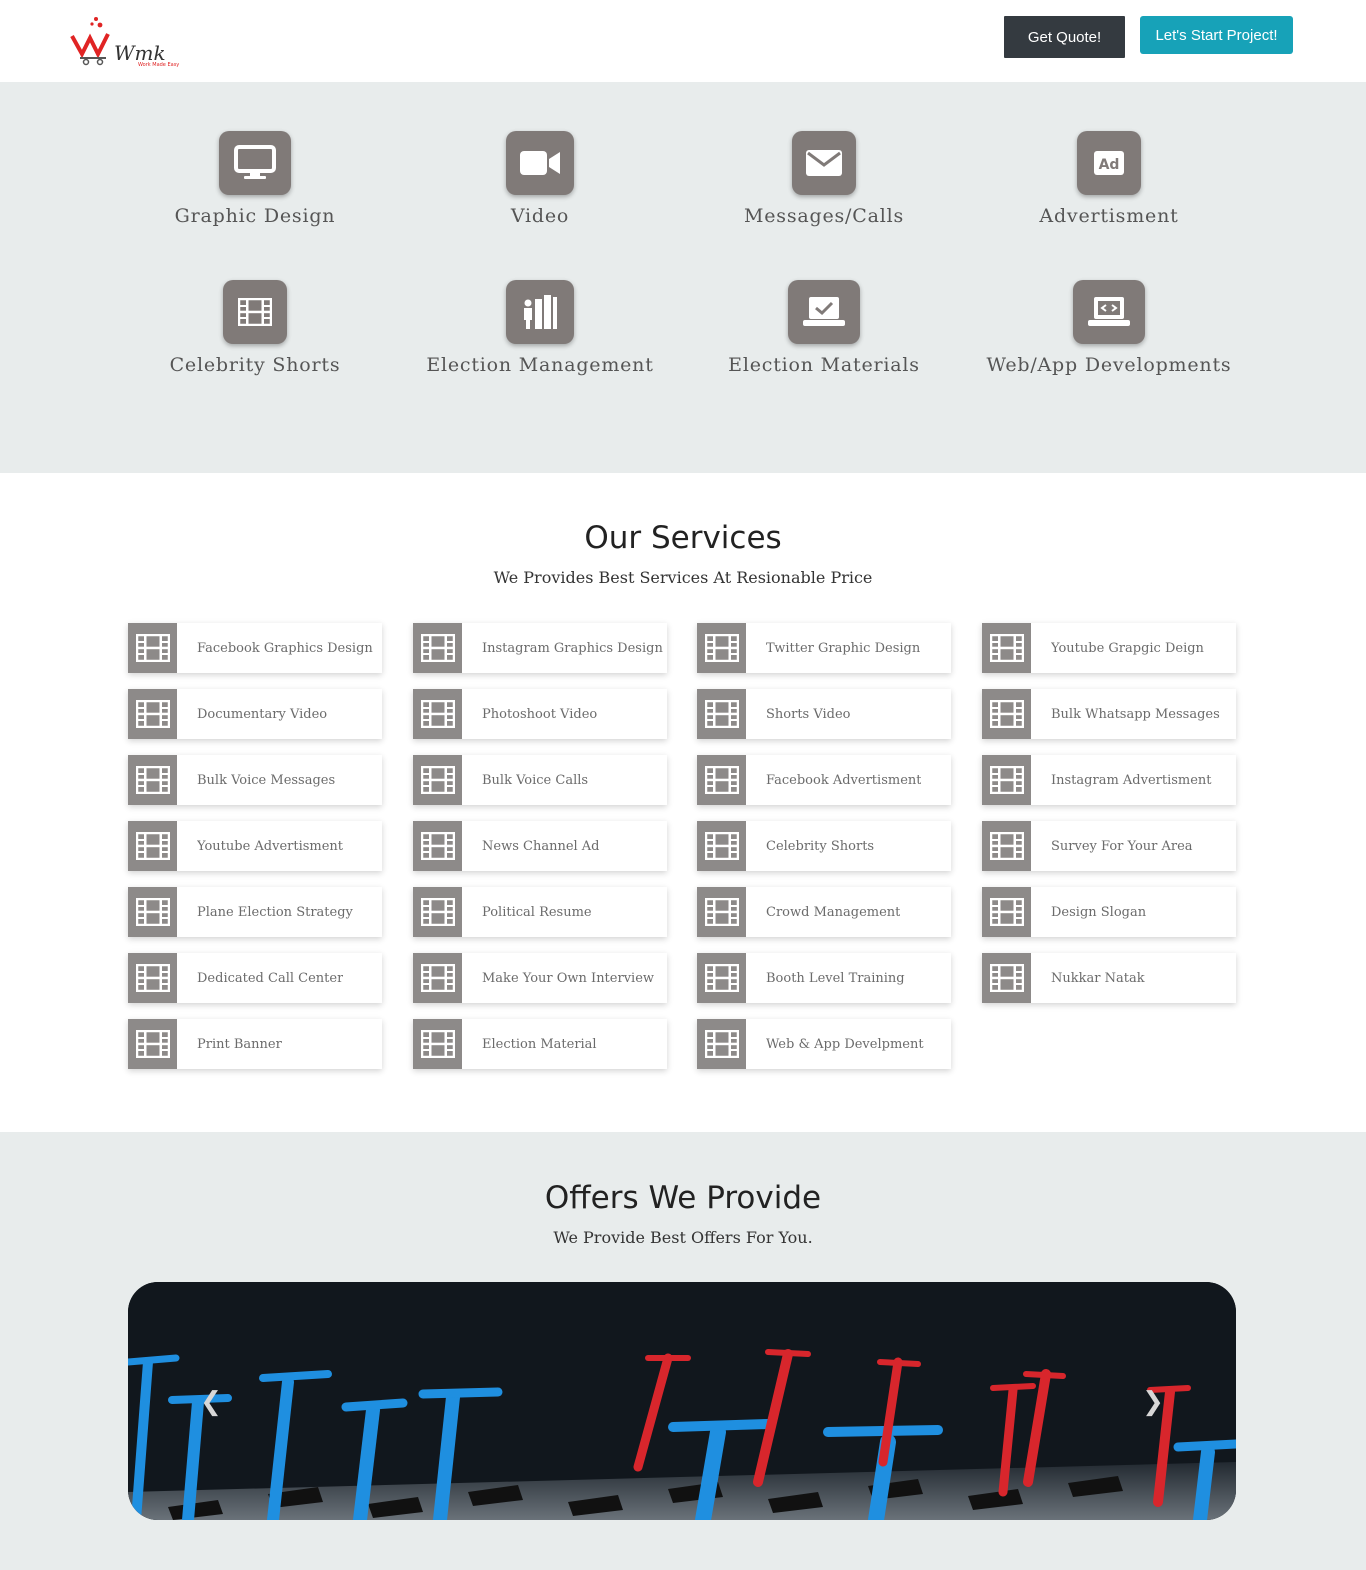 This screenshot has height=1570, width=1366. What do you see at coordinates (540, 912) in the screenshot?
I see `service-item: Political Resume` at bounding box center [540, 912].